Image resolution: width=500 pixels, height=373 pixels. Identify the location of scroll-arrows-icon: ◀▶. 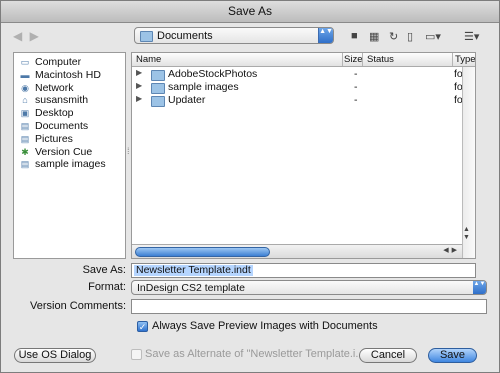
(451, 250).